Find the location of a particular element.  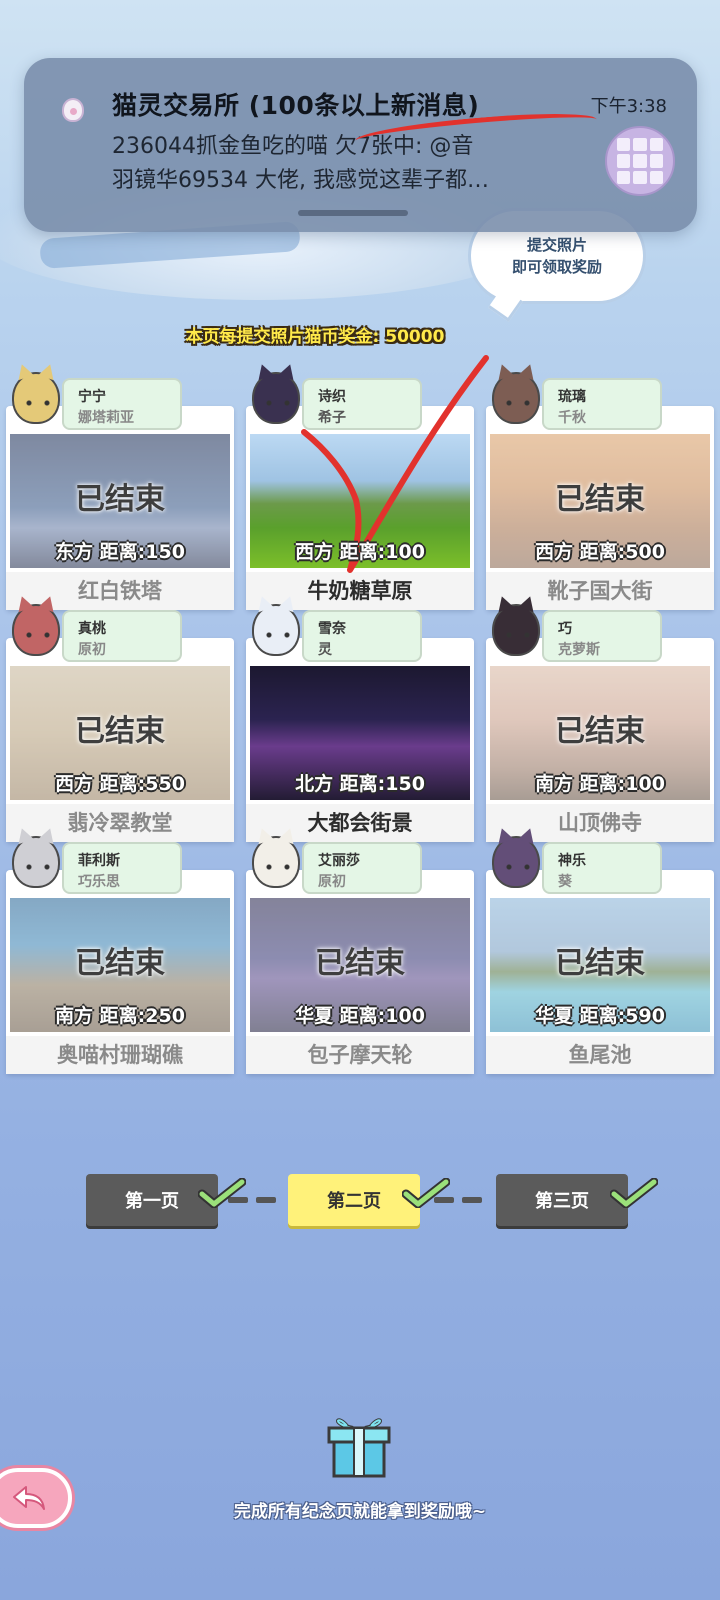

location-photo: 北方 距离:150 is located at coordinates (360, 733).